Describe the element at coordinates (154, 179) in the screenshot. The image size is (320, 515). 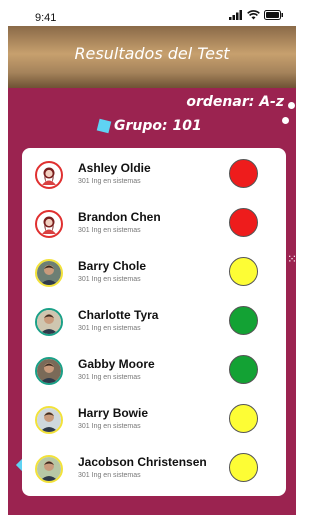
I see `list-item: Ashley Oldie 301 Ing en sistemas` at that location.